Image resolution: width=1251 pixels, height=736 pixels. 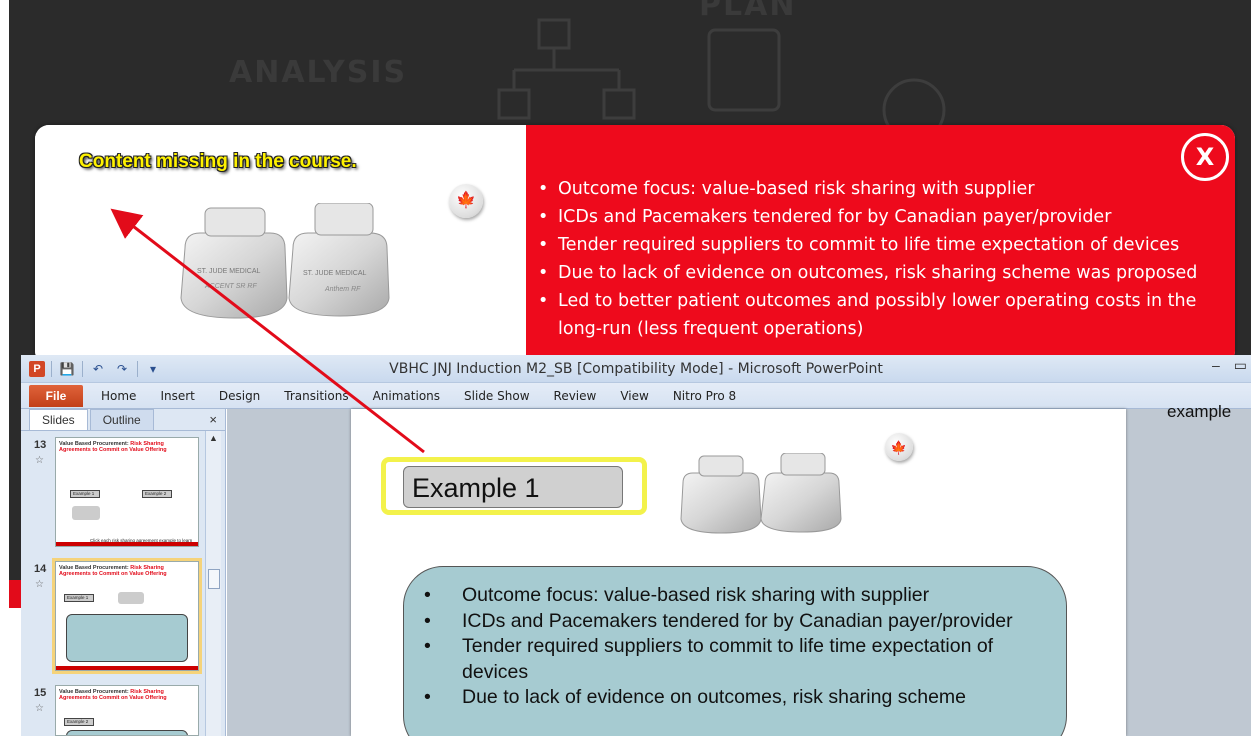 I want to click on device-label-brand-2: ST. JUDE MEDICAL, so click(x=335, y=273).